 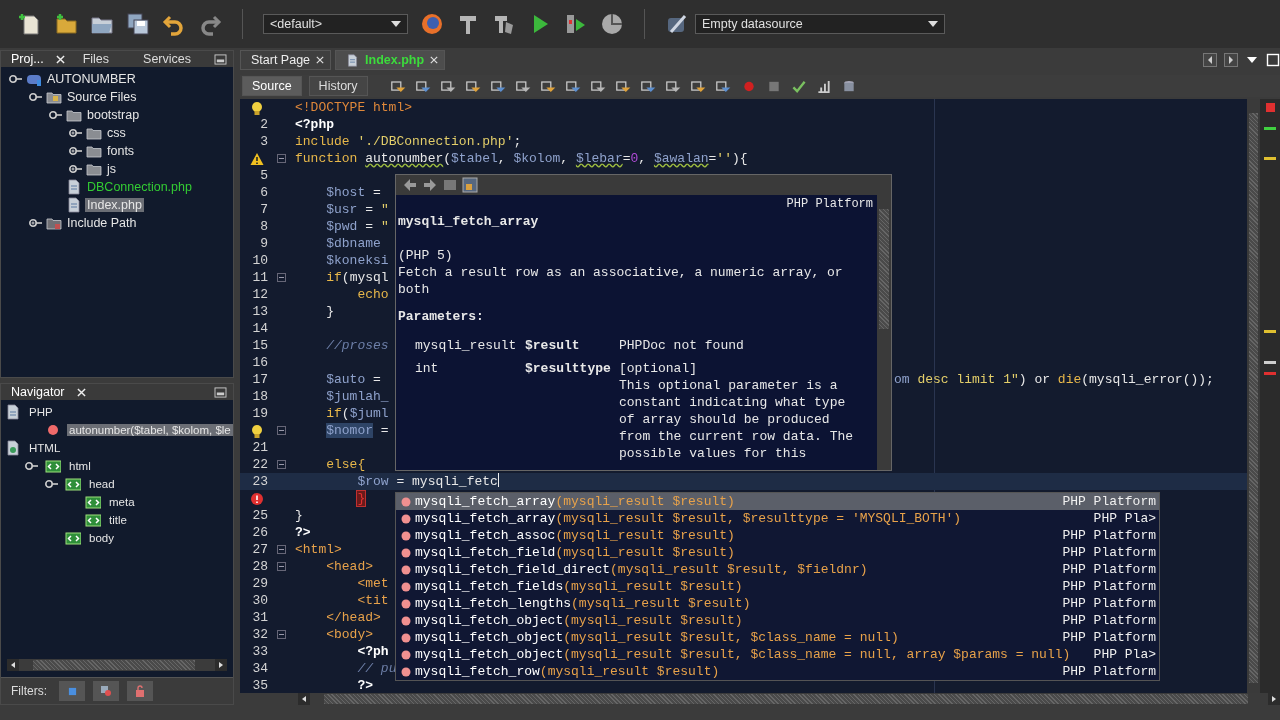 I want to click on tree-item: AUTONUMBER, so click(x=91, y=79).